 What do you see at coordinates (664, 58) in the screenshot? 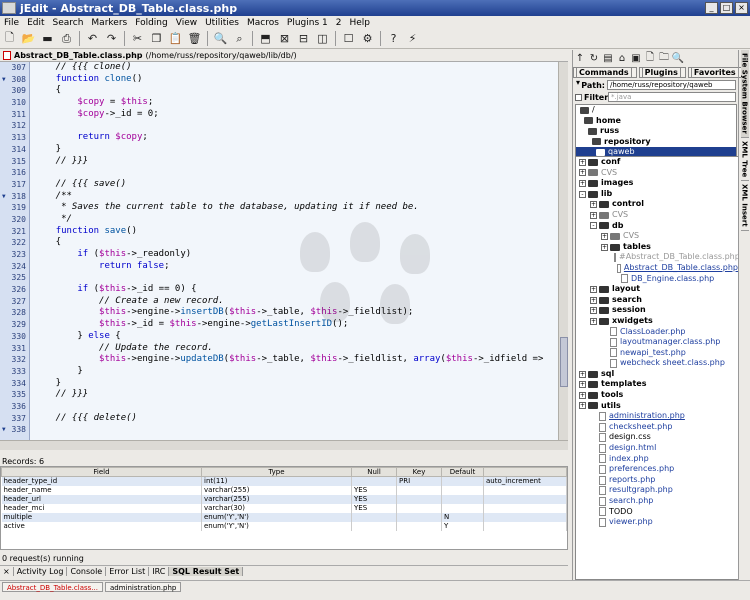
I see `new-dir-icon: 🗀` at bounding box center [664, 58].